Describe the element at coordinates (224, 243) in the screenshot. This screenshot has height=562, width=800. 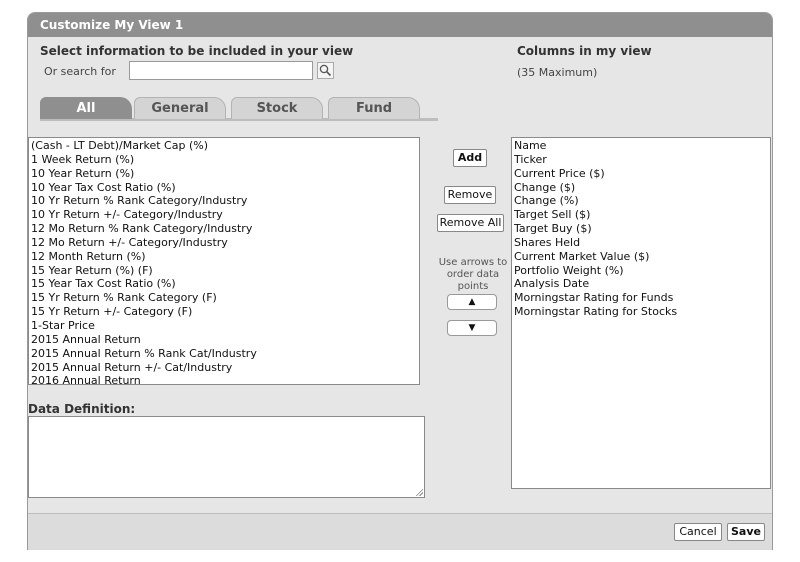
I see `list-item: 12 Mo Return +/- Category/Industry` at that location.